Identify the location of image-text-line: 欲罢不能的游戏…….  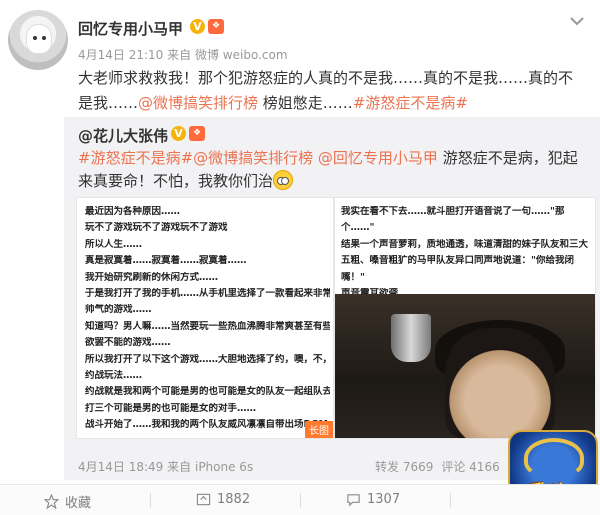
(128, 343).